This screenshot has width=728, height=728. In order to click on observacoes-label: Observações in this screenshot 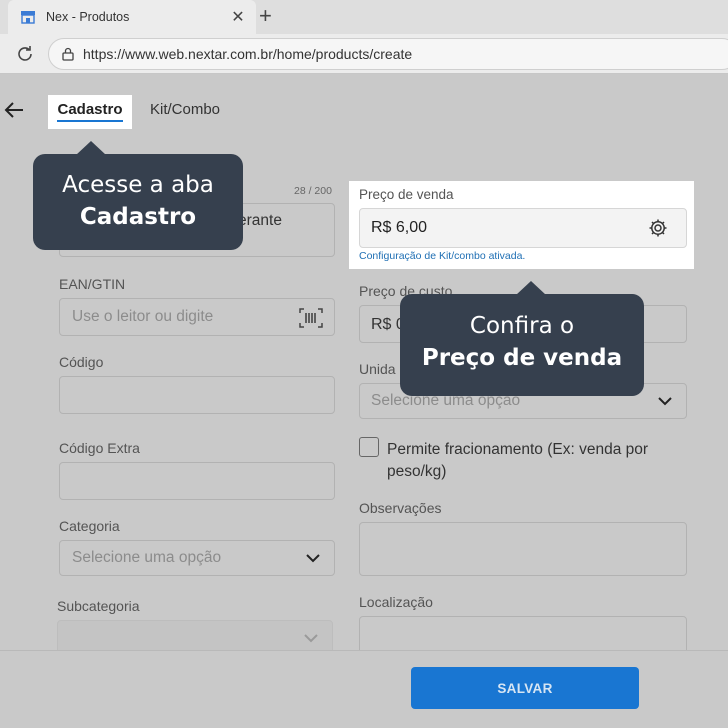, I will do `click(400, 508)`.